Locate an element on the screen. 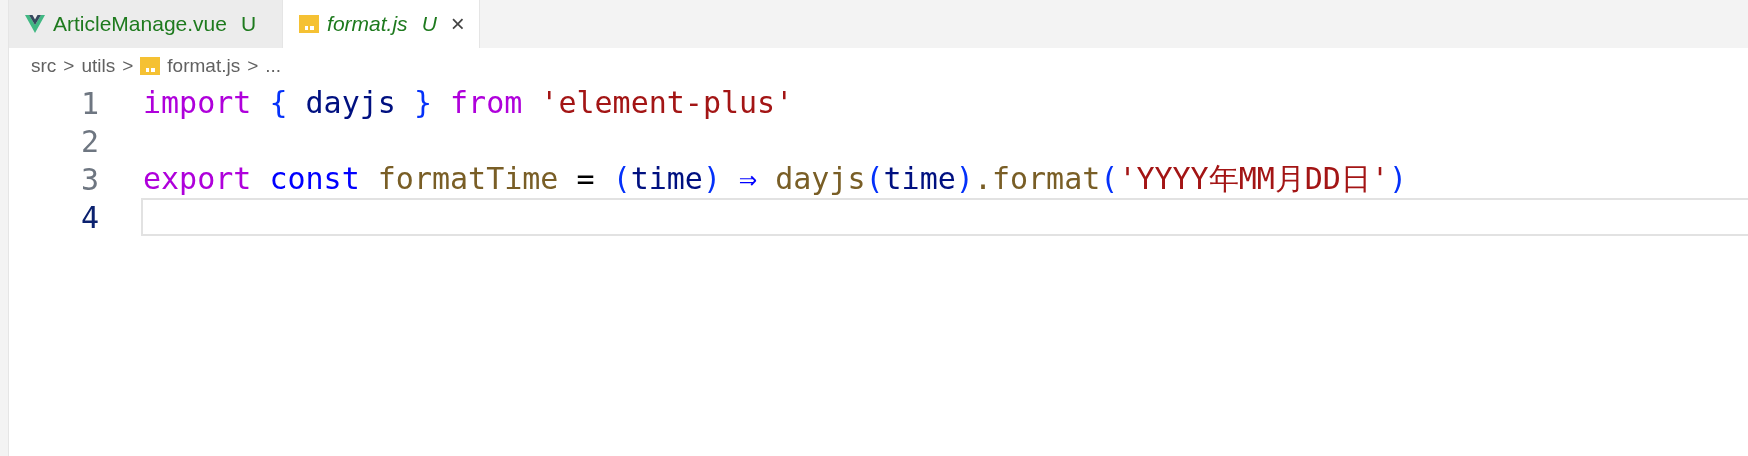 The height and width of the screenshot is (456, 1748). breadcrumb-item: utils is located at coordinates (98, 66).